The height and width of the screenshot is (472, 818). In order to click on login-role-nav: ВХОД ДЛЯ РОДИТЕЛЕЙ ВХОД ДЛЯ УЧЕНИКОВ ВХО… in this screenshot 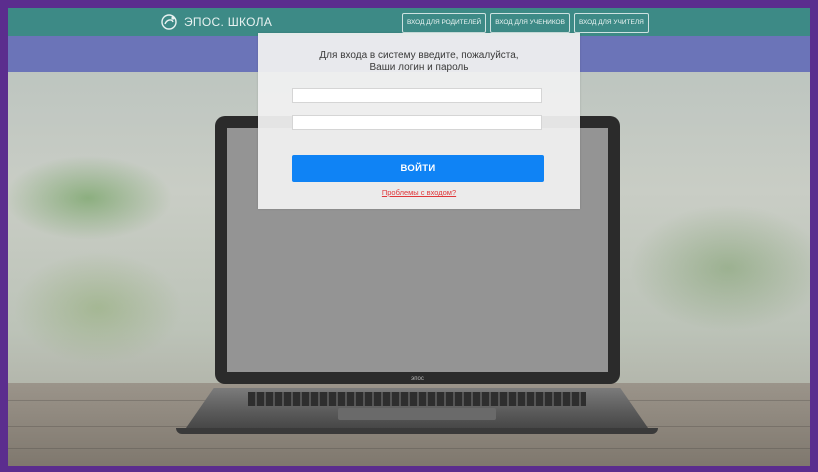, I will do `click(525, 23)`.